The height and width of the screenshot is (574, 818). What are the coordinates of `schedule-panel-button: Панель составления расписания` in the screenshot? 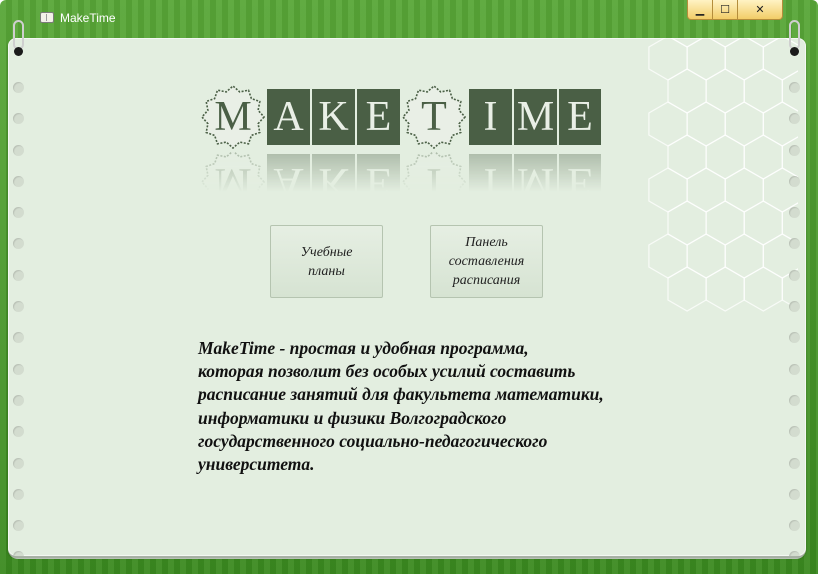 It's located at (486, 261).